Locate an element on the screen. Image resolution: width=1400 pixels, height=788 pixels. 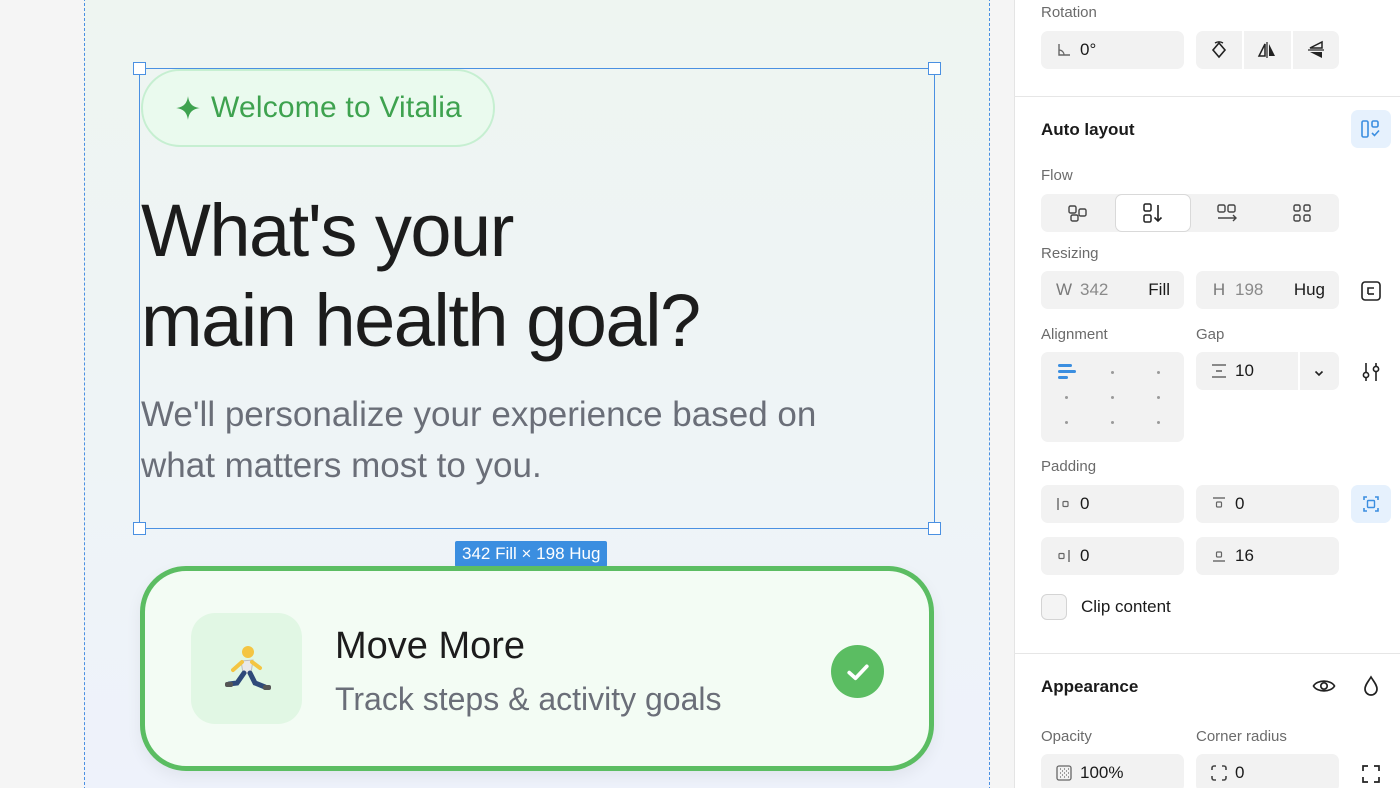
auto-layout-heading: Auto layout is located at coordinates (1088, 129).